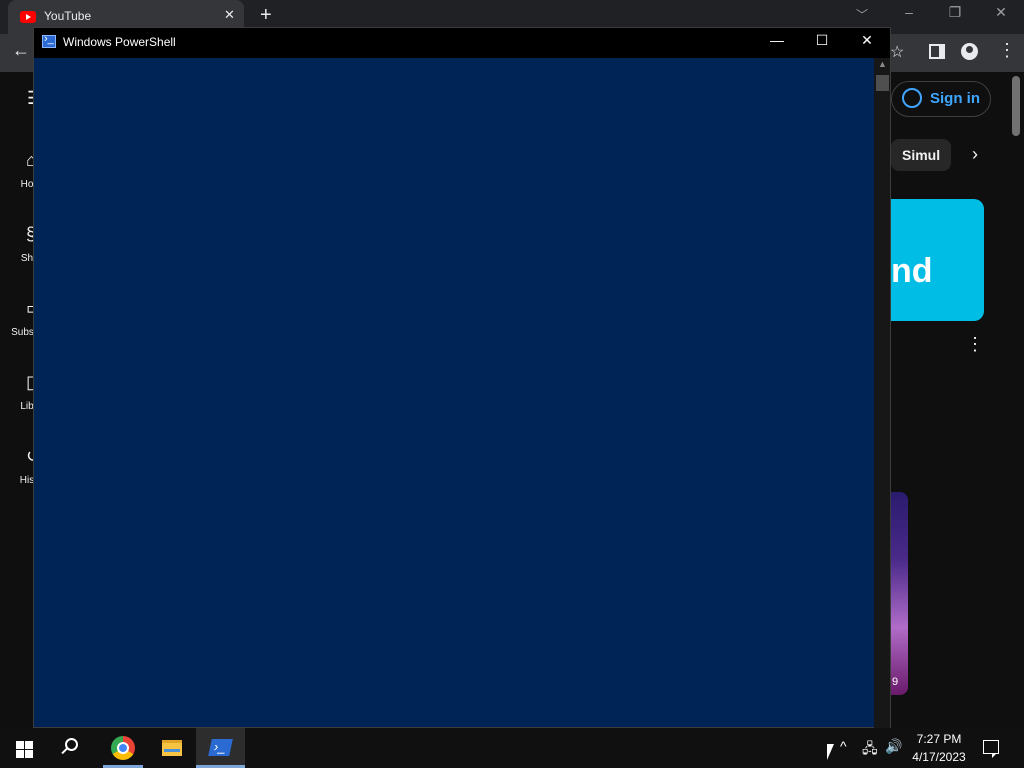 This screenshot has height=768, width=1024. Describe the element at coordinates (991, 749) in the screenshot. I see `notification-icon` at that location.